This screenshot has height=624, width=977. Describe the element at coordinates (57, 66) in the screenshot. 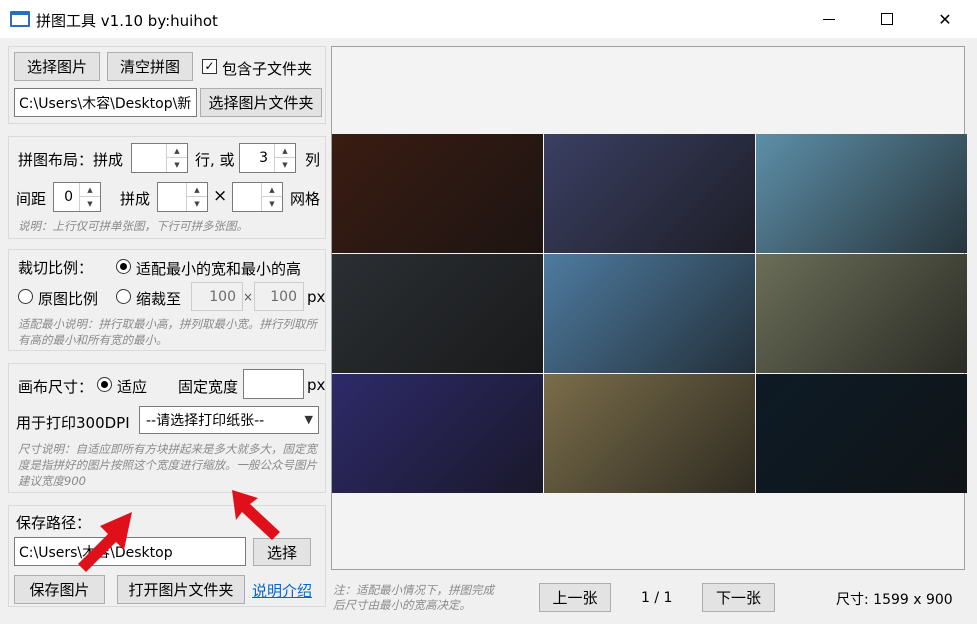

I see `select-images-button: 选择图片` at that location.